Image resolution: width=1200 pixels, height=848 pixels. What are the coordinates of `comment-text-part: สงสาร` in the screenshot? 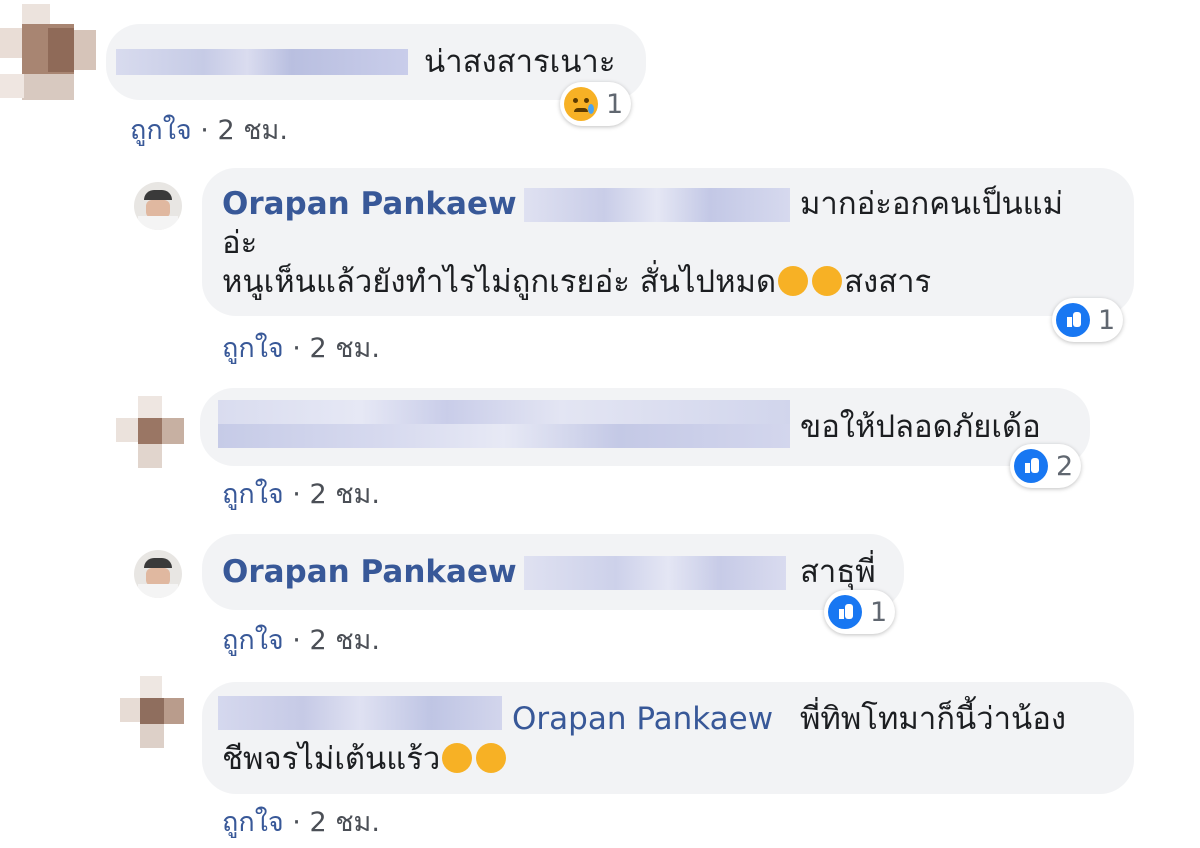 It's located at (888, 282).